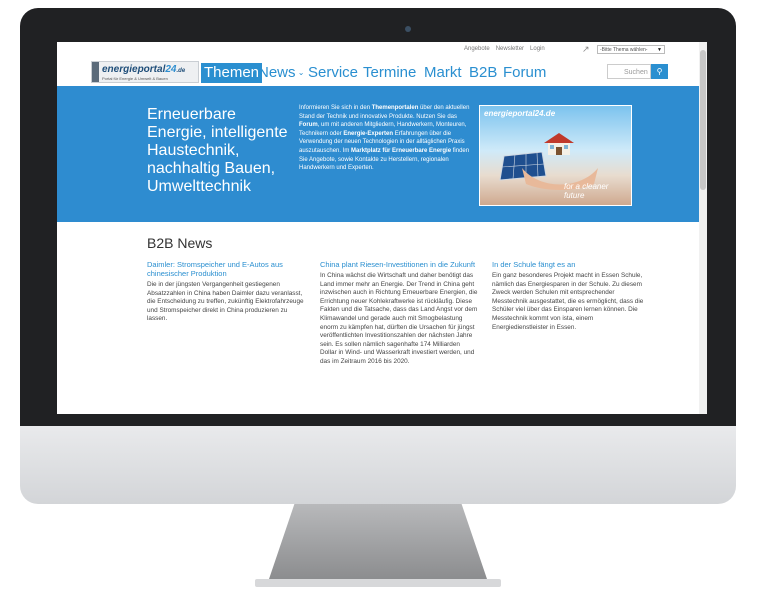  I want to click on theme-select: -Bitte Thema wählen- ▼, so click(631, 49).